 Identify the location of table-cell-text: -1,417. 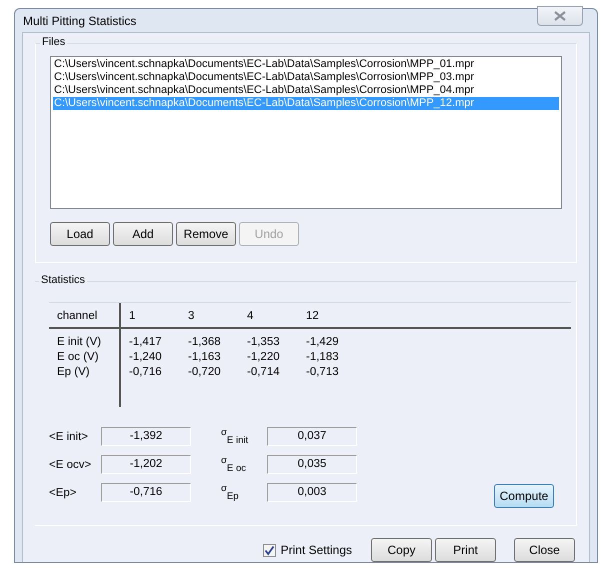
(145, 342).